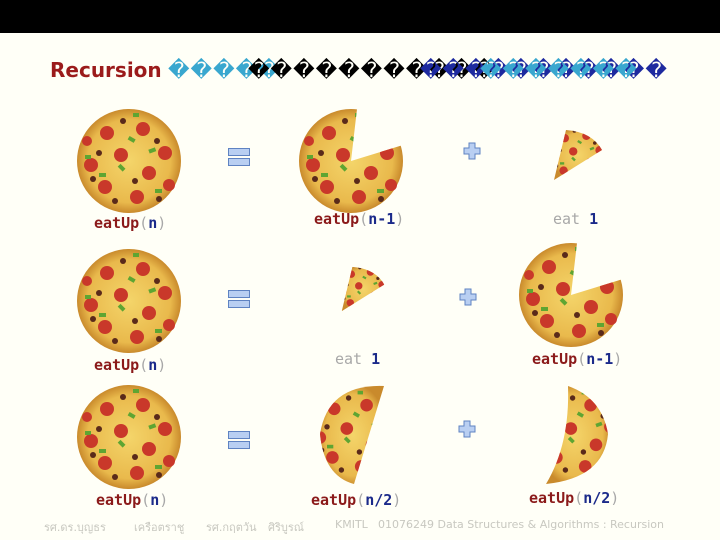 The height and width of the screenshot is (540, 720). I want to click on row3-lhs-label: eatUp(n), so click(132, 500).